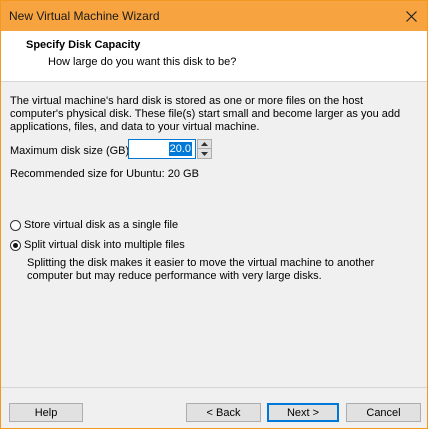  Describe the element at coordinates (101, 225) in the screenshot. I see `single-file-label: Store virtual disk as a single file` at that location.